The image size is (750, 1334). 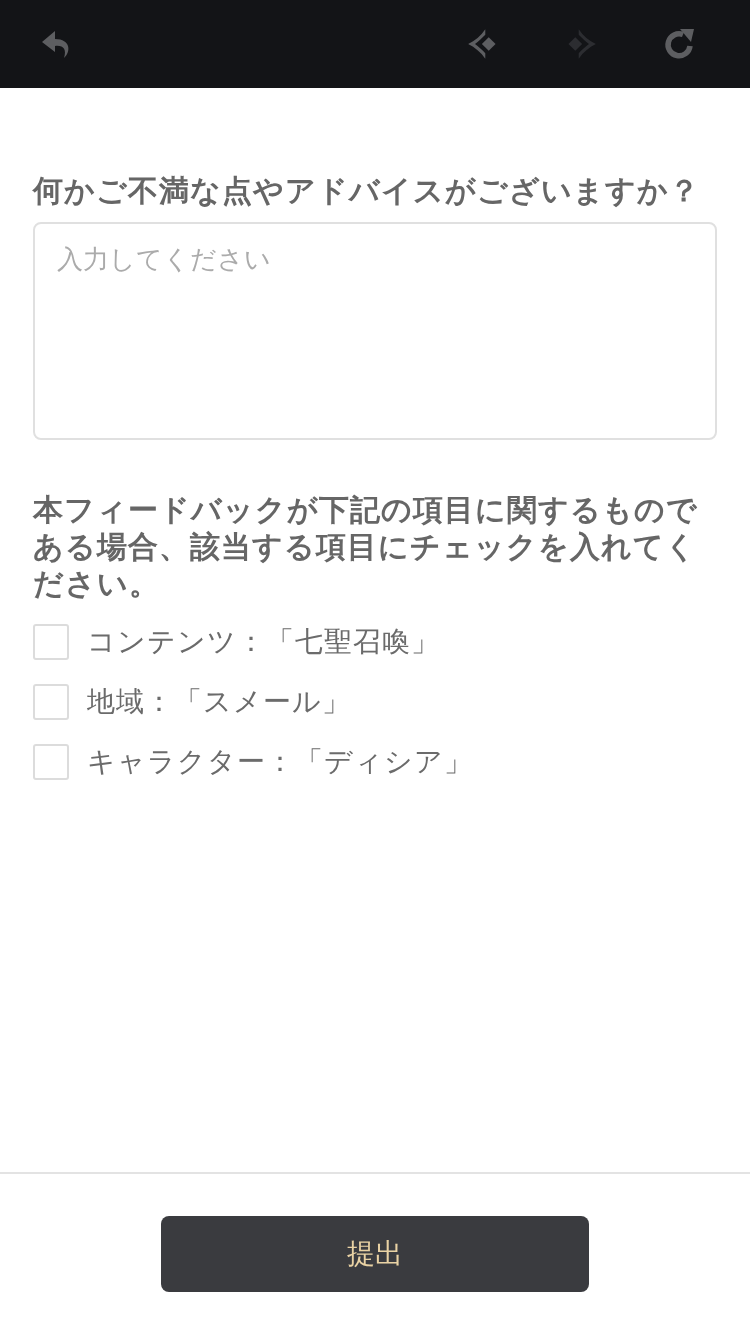 What do you see at coordinates (679, 44) in the screenshot?
I see `reload-icon` at bounding box center [679, 44].